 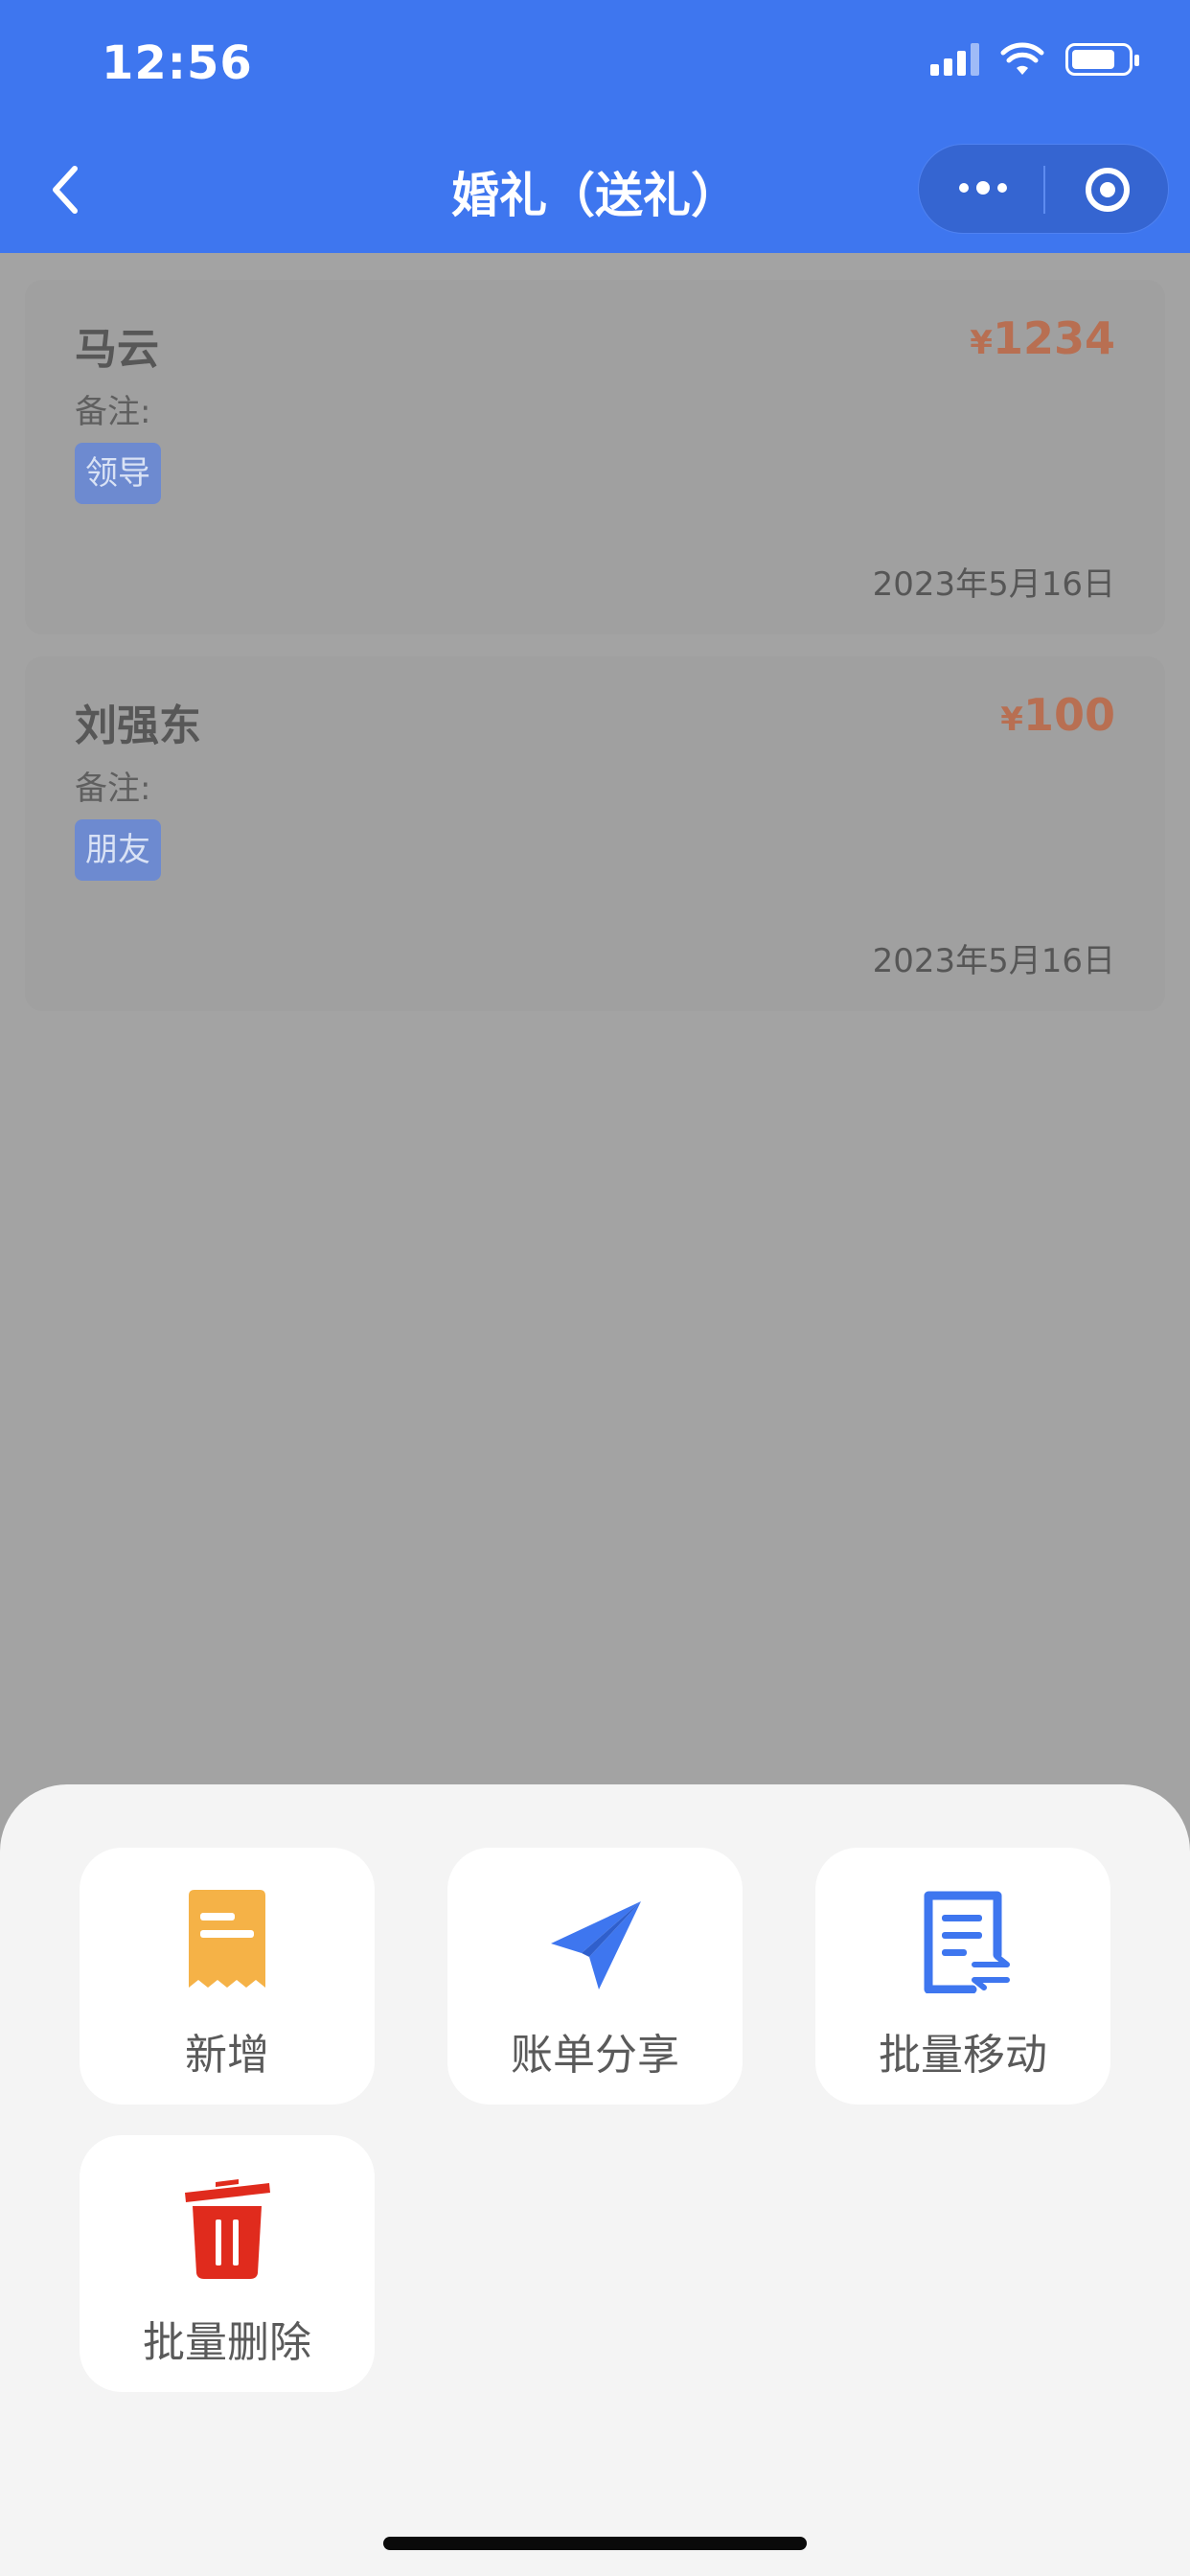 What do you see at coordinates (595, 126) in the screenshot?
I see `top-bar: 12:56 婚礼（送礼）` at bounding box center [595, 126].